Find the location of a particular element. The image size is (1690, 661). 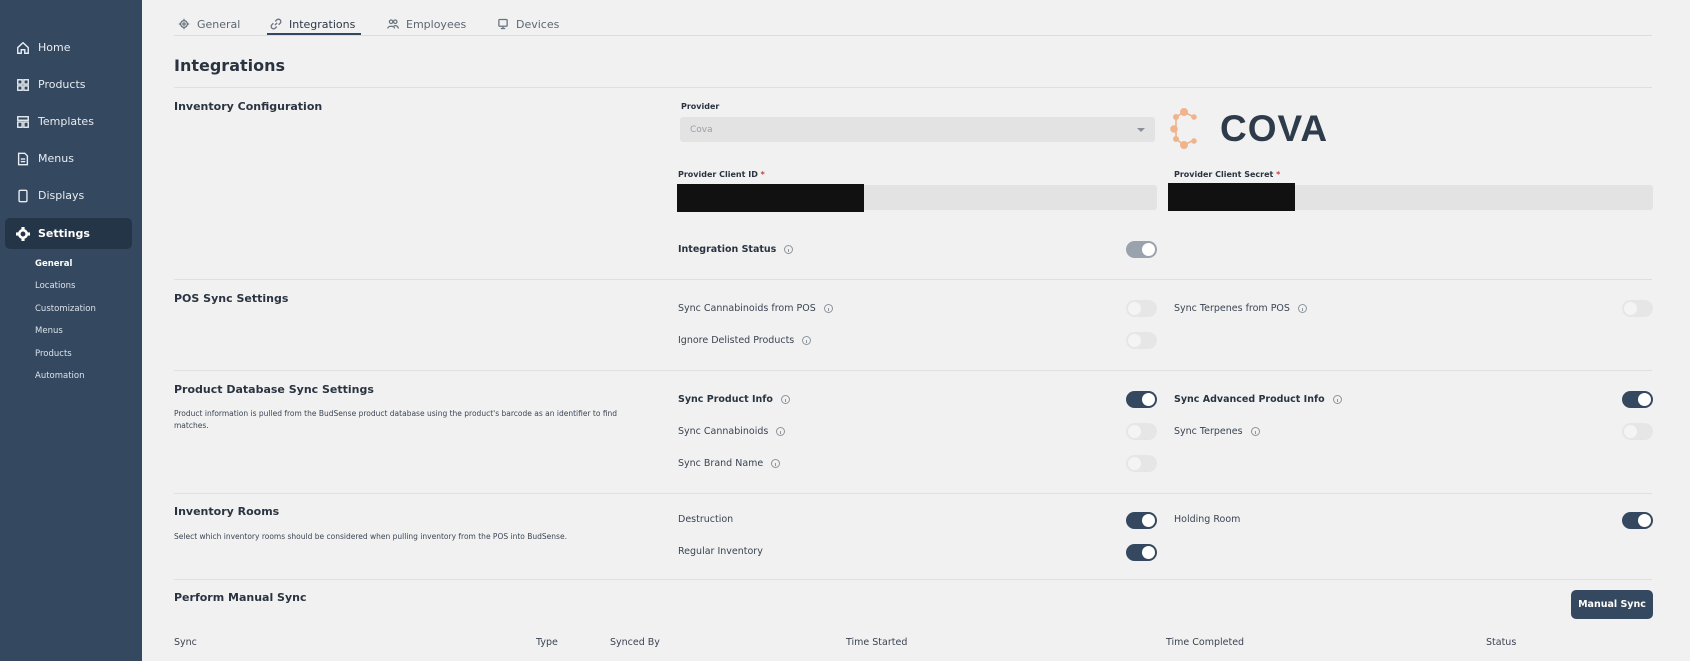

active-tab-indicator is located at coordinates (314, 34).